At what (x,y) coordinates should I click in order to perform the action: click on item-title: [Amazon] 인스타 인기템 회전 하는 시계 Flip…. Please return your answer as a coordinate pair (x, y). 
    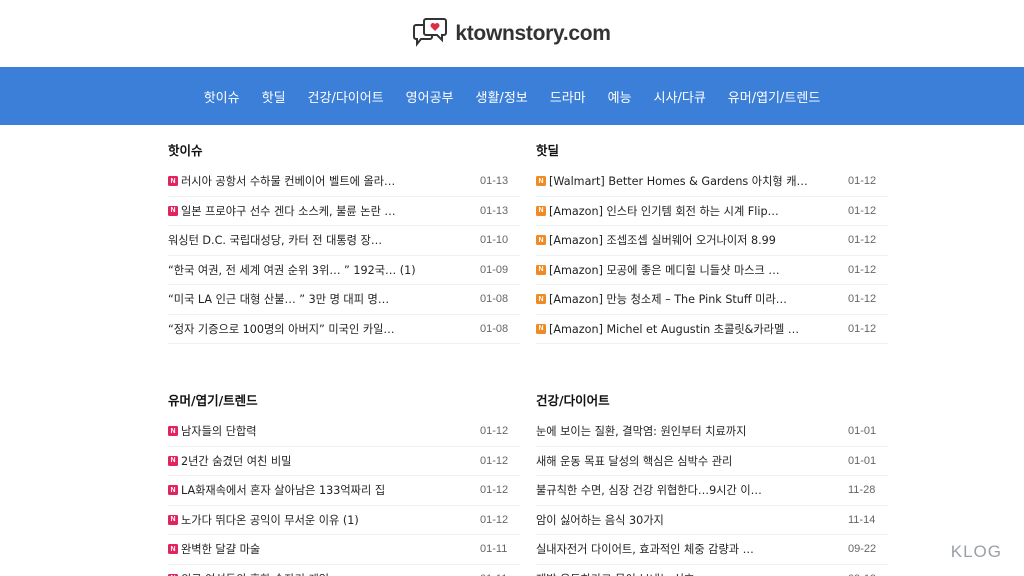
    Looking at the image, I should click on (694, 211).